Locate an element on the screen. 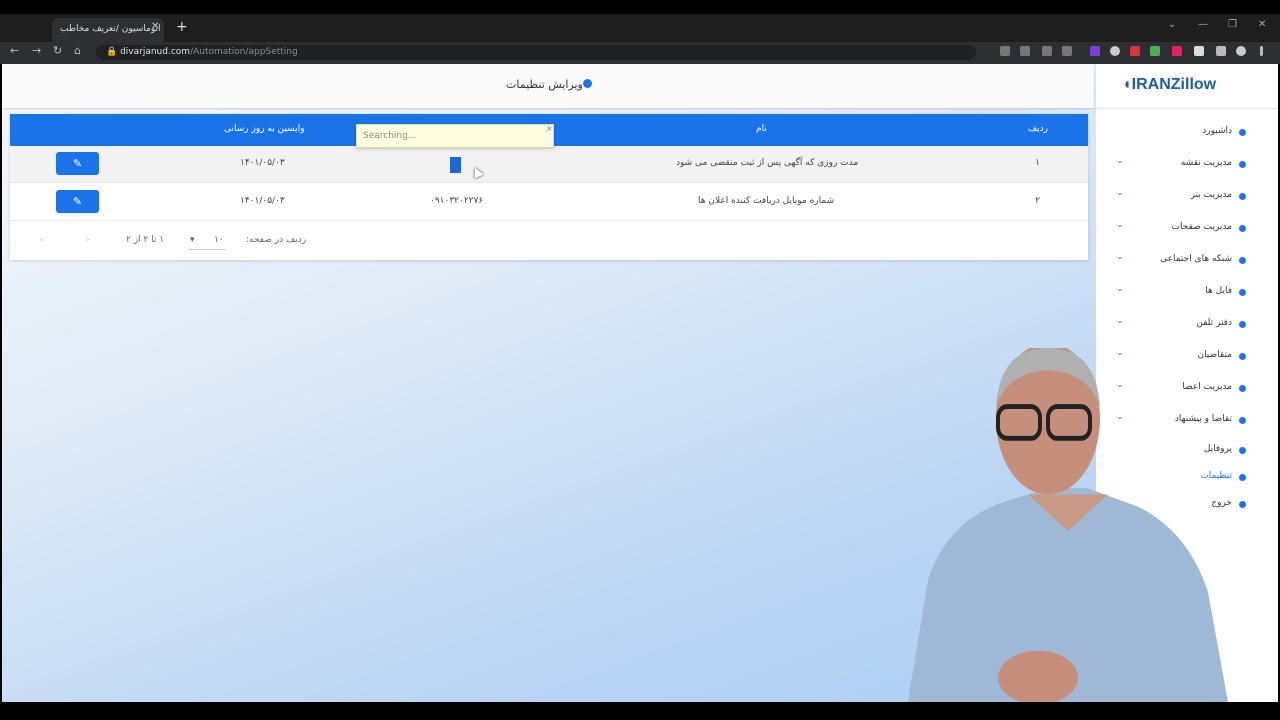 Image resolution: width=1280 pixels, height=720 pixels. window-close-icon: ✕ is located at coordinates (1262, 24).